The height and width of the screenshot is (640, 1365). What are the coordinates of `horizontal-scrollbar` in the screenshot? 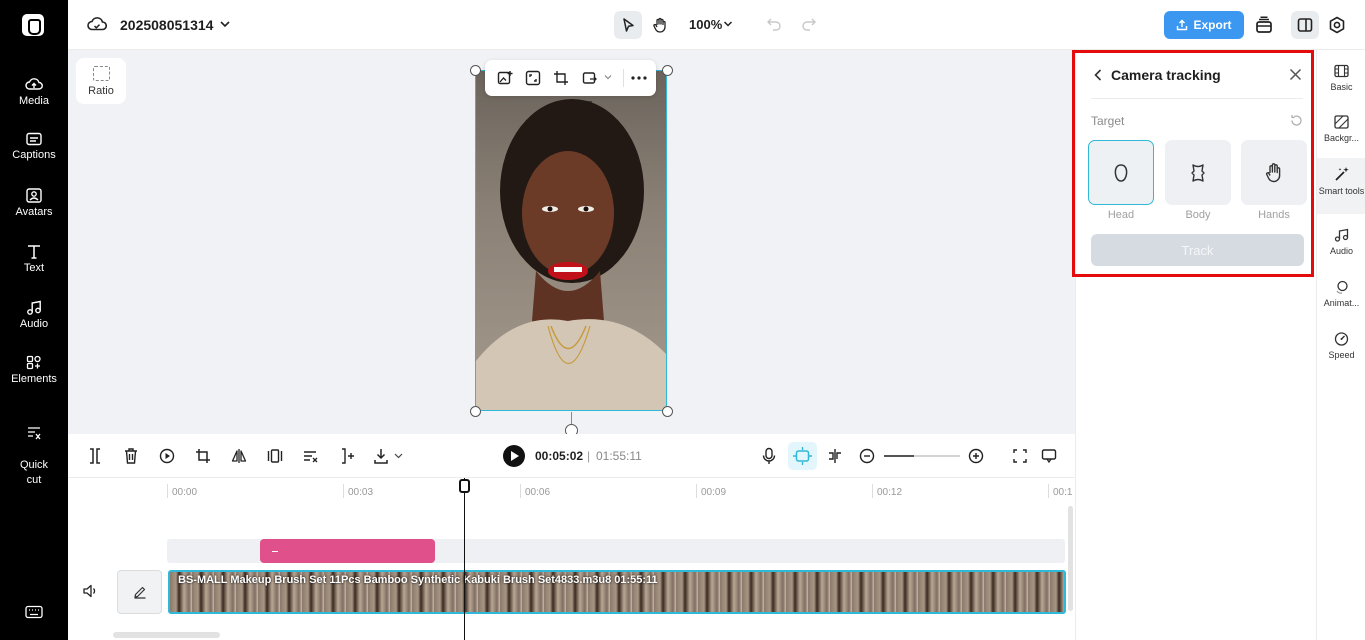 It's located at (166, 635).